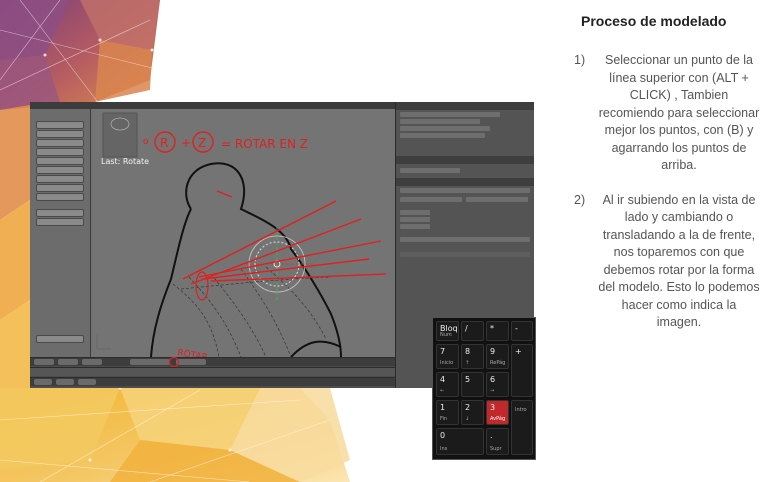 The image size is (768, 482). Describe the element at coordinates (497, 331) in the screenshot. I see `numpad-key-multiply: *` at that location.